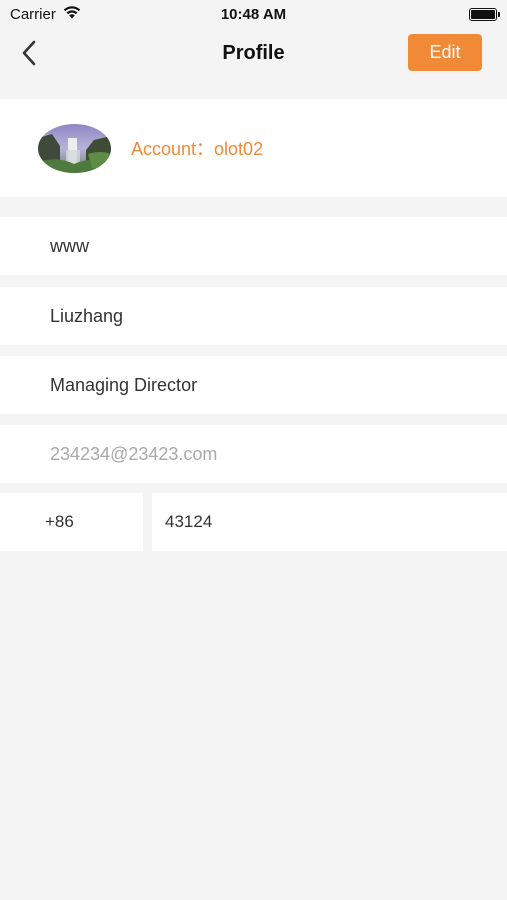 Image resolution: width=507 pixels, height=900 pixels. What do you see at coordinates (329, 522) in the screenshot?
I see `phone-number-field: 43124` at bounding box center [329, 522].